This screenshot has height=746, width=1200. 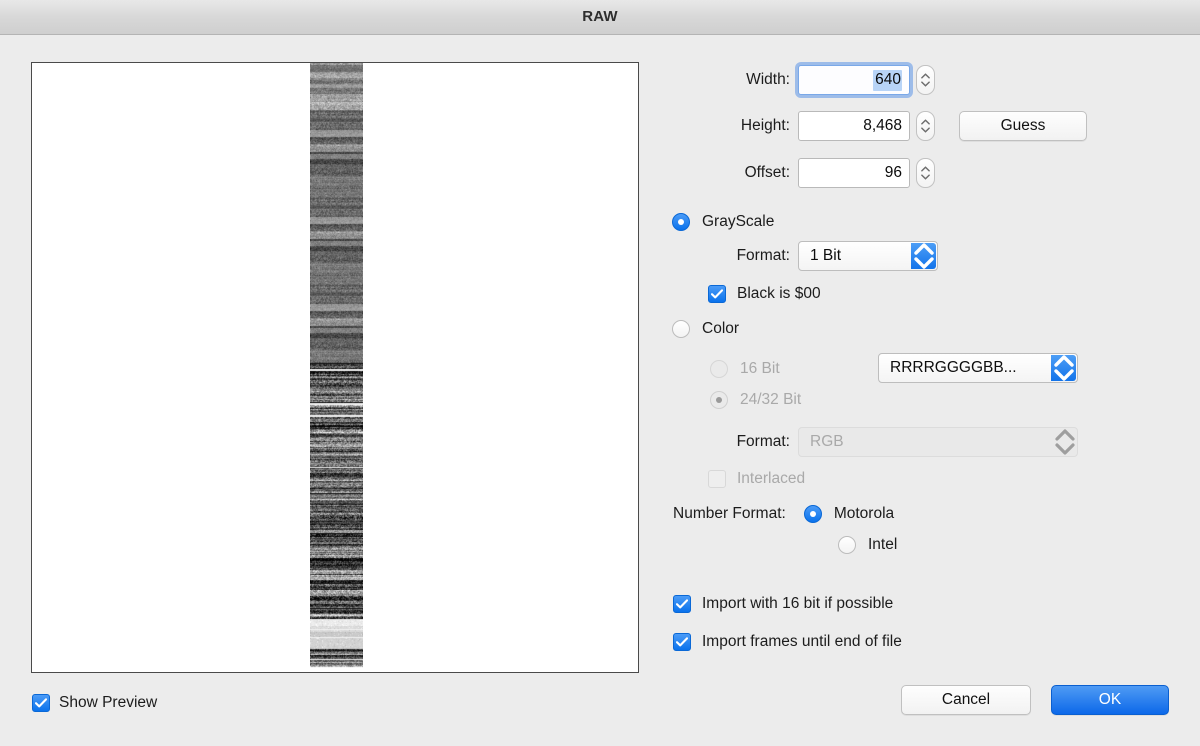 I want to click on preview-image-strip, so click(x=336, y=367).